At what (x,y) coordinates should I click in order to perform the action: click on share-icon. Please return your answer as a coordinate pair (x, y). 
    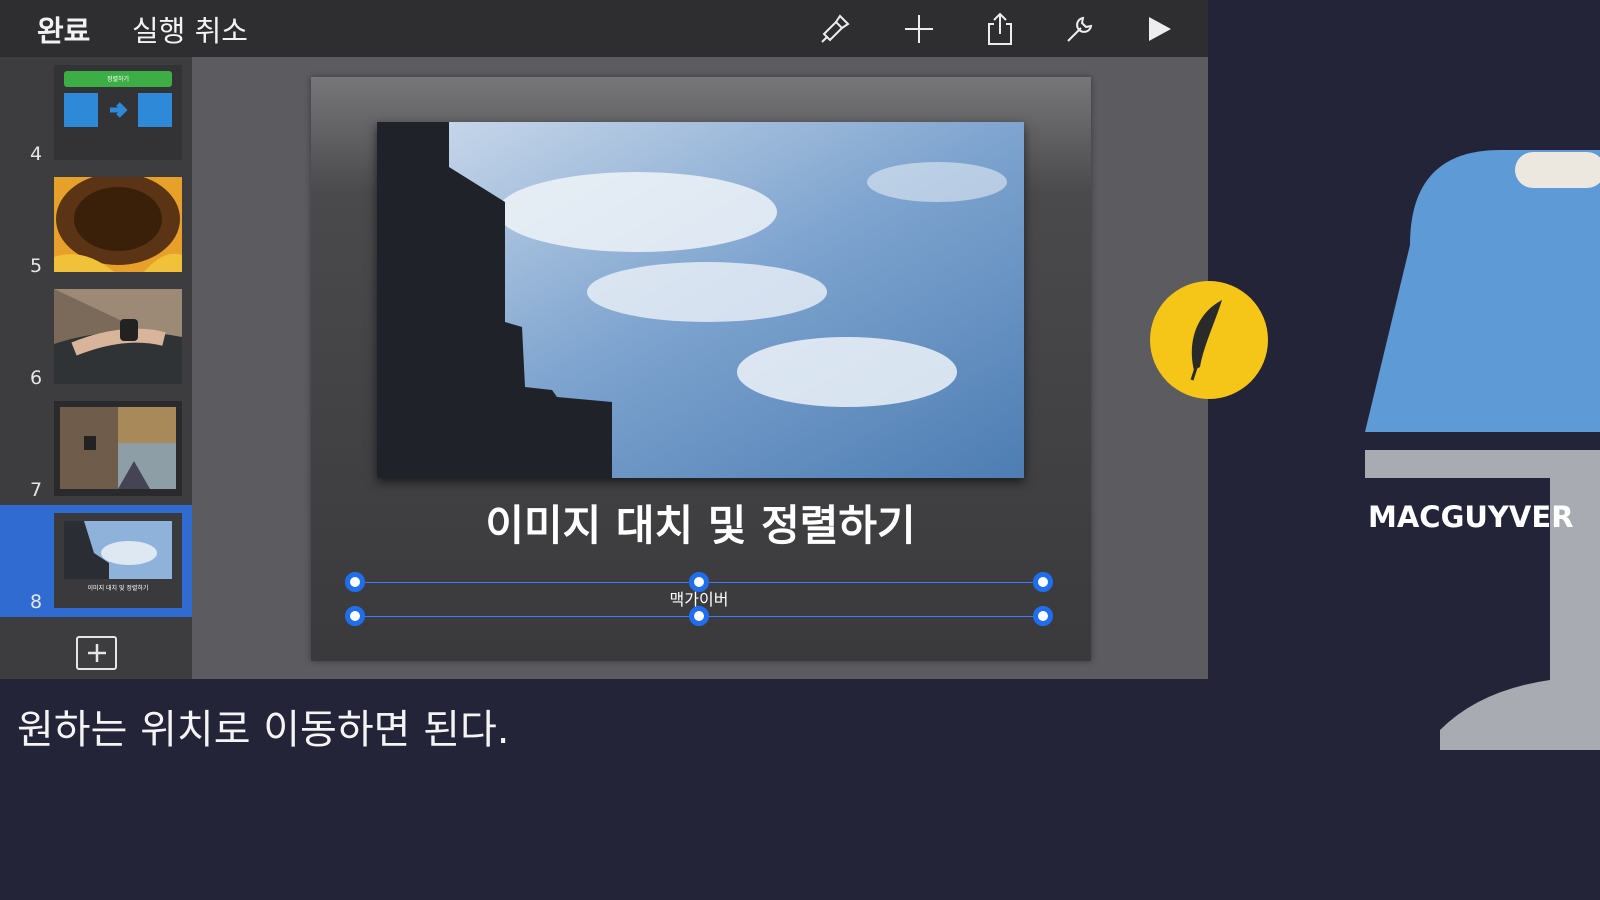
    Looking at the image, I should click on (1000, 29).